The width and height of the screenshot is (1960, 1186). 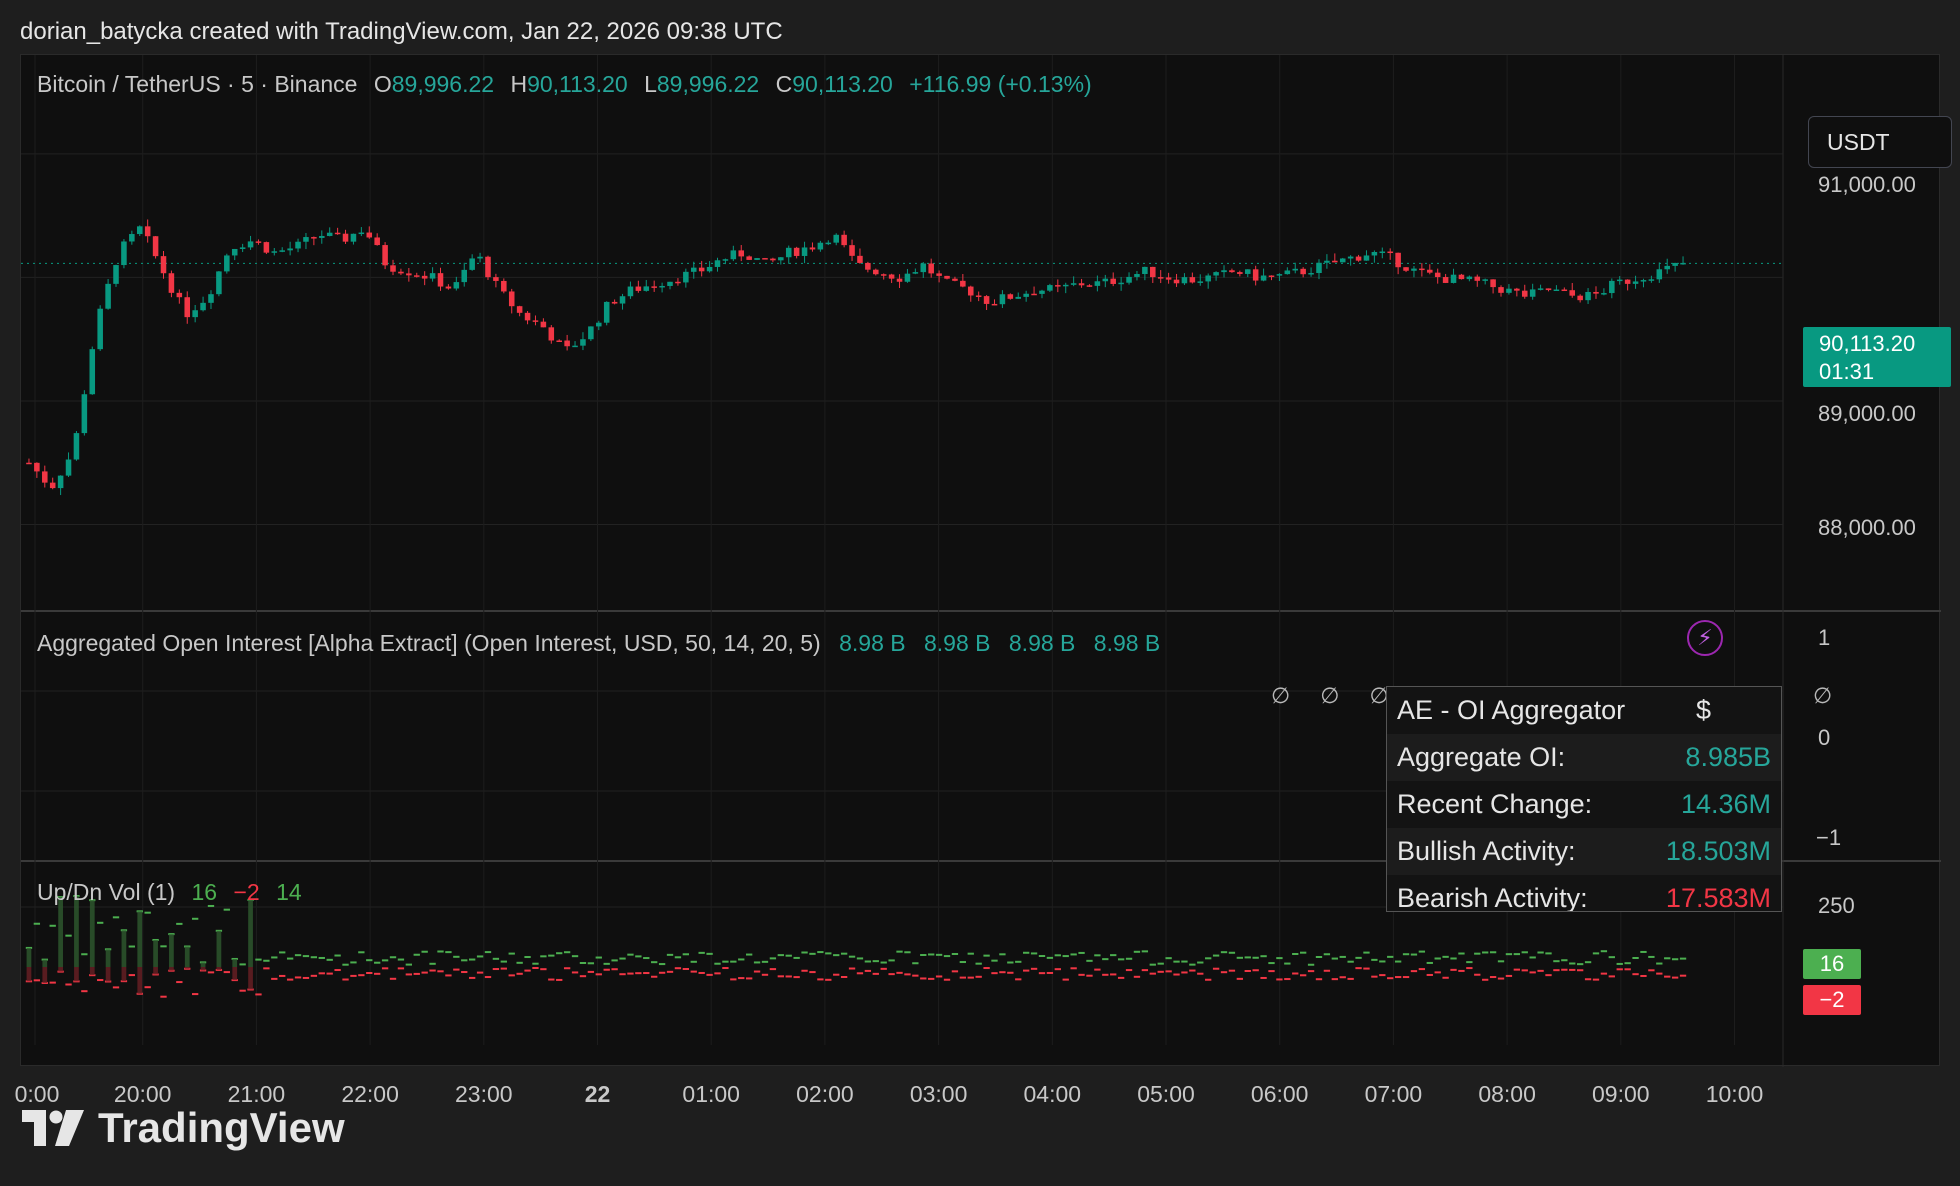 What do you see at coordinates (938, 1094) in the screenshot?
I see `time-axis-label: 03:00` at bounding box center [938, 1094].